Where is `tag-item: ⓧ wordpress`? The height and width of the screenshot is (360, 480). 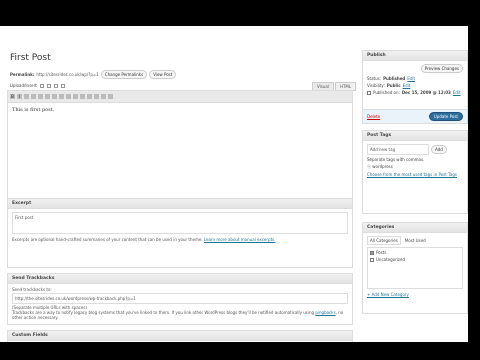 tag-item: ⓧ wordpress is located at coordinates (415, 167).